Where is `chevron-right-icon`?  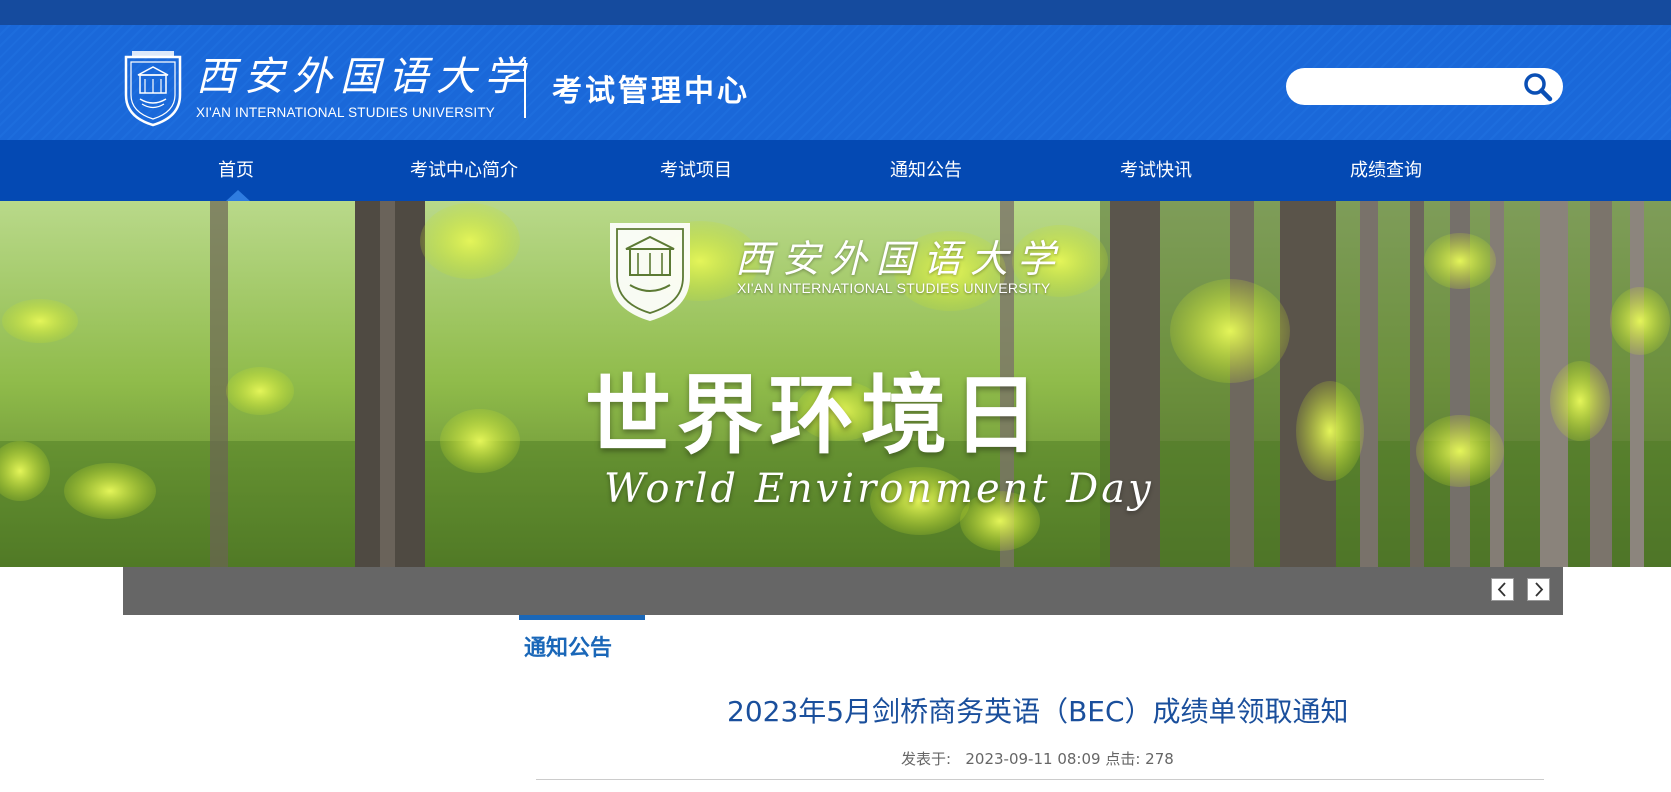
chevron-right-icon is located at coordinates (1539, 589).